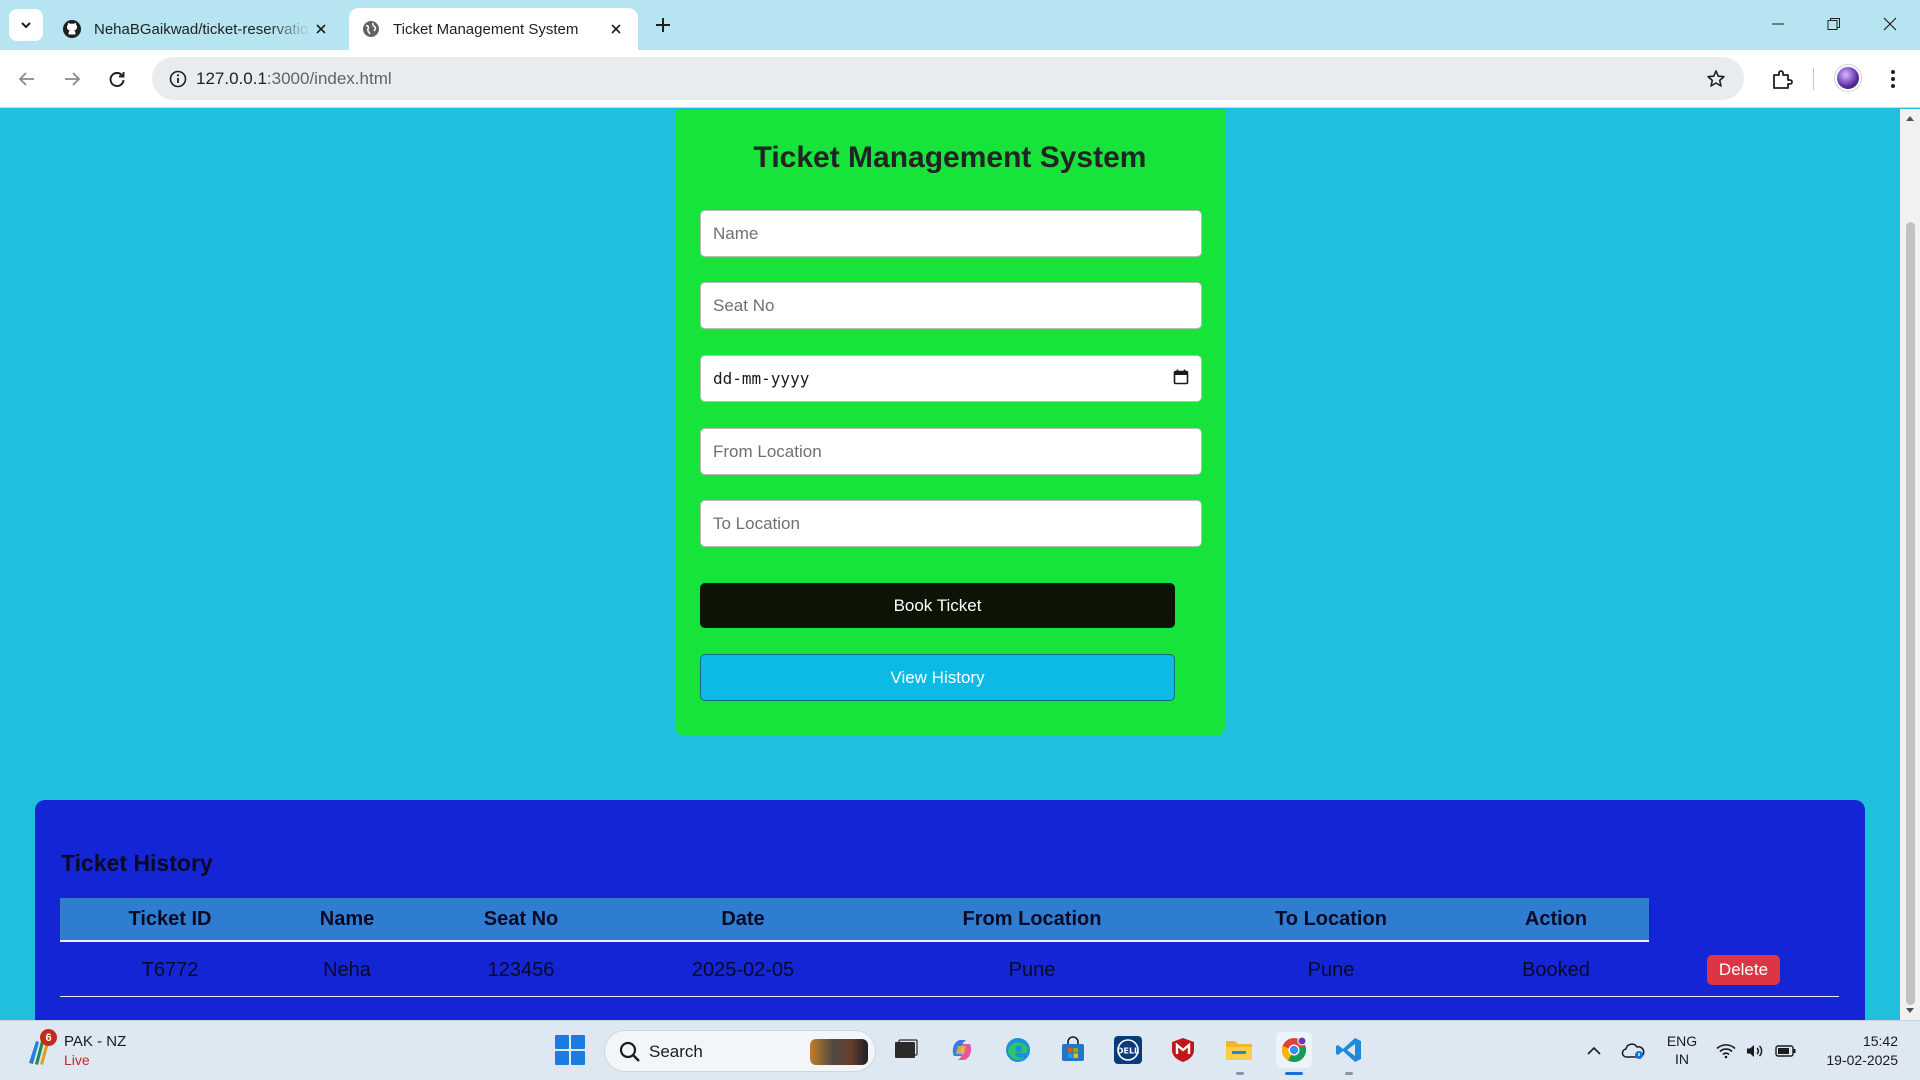 The width and height of the screenshot is (1920, 1080). What do you see at coordinates (1910, 1011) in the screenshot?
I see `scroll-down-arrow-icon` at bounding box center [1910, 1011].